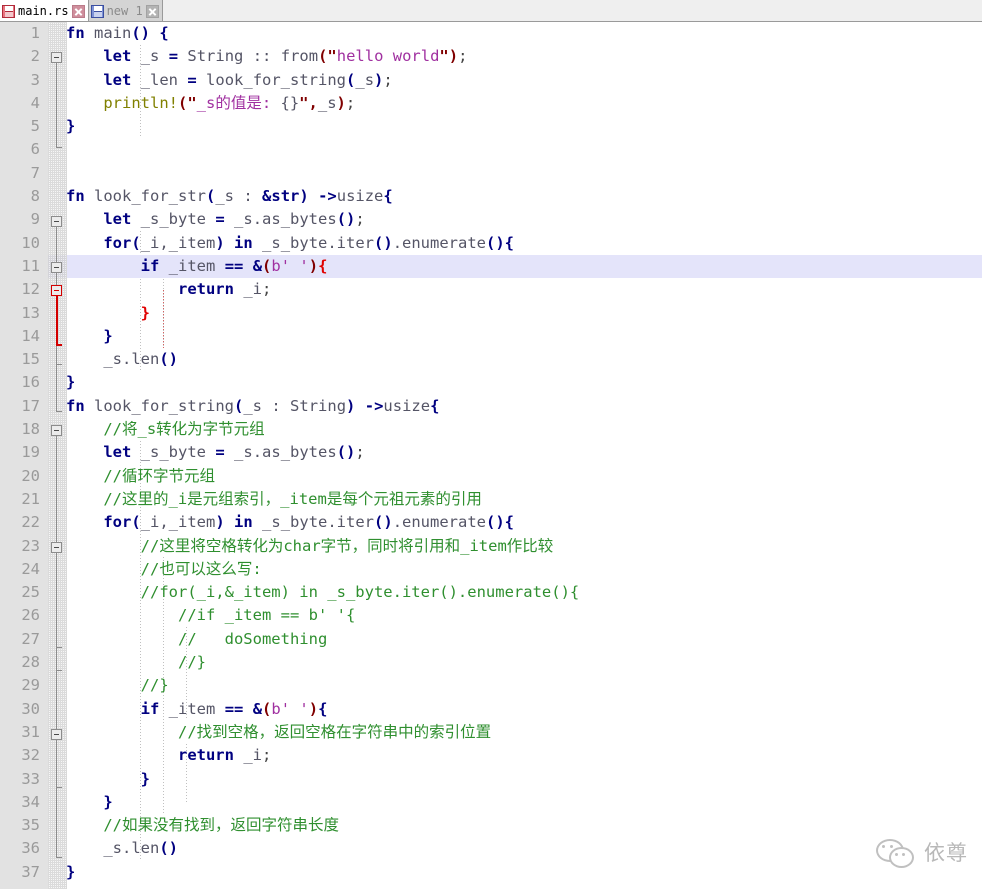 The width and height of the screenshot is (982, 889). I want to click on line-number: 10, so click(30, 242).